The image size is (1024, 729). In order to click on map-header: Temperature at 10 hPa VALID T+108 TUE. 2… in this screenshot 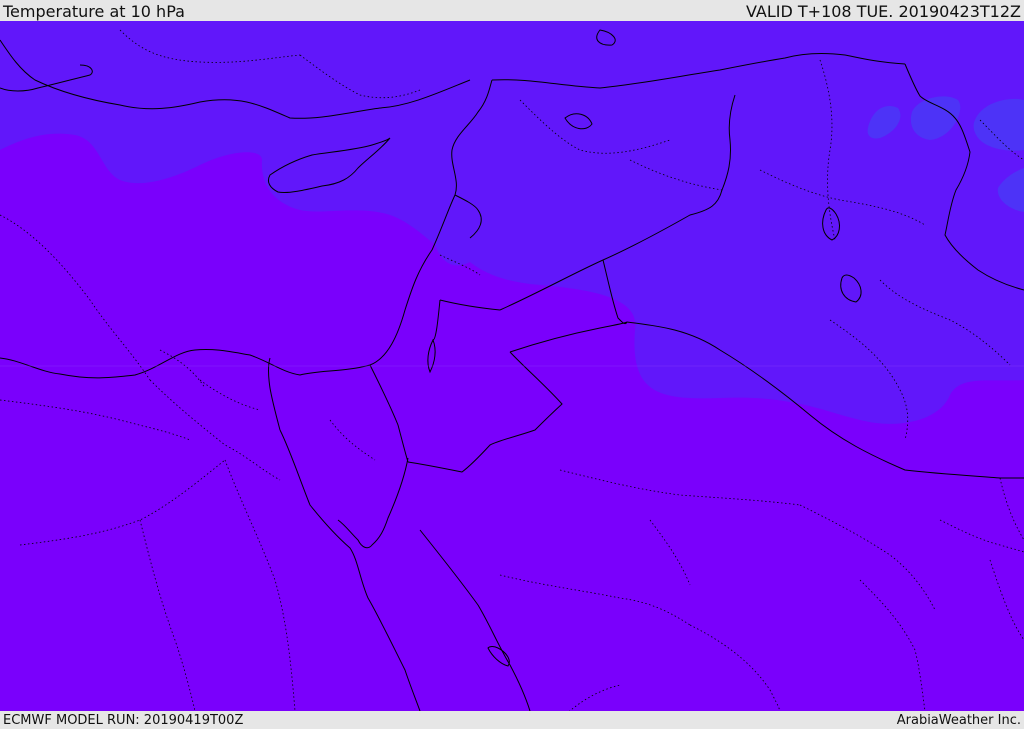, I will do `click(512, 11)`.